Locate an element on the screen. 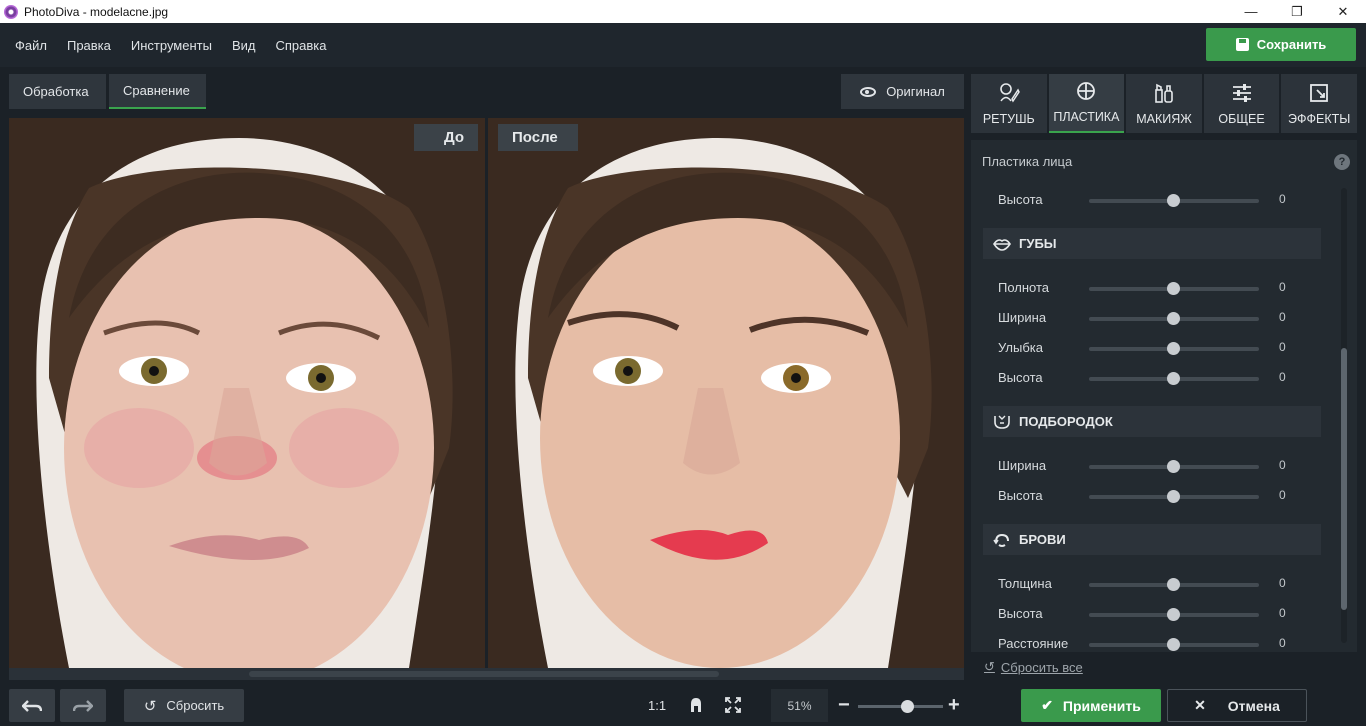 The height and width of the screenshot is (726, 1366). reset-all-icon: ↺ is located at coordinates (989, 666).